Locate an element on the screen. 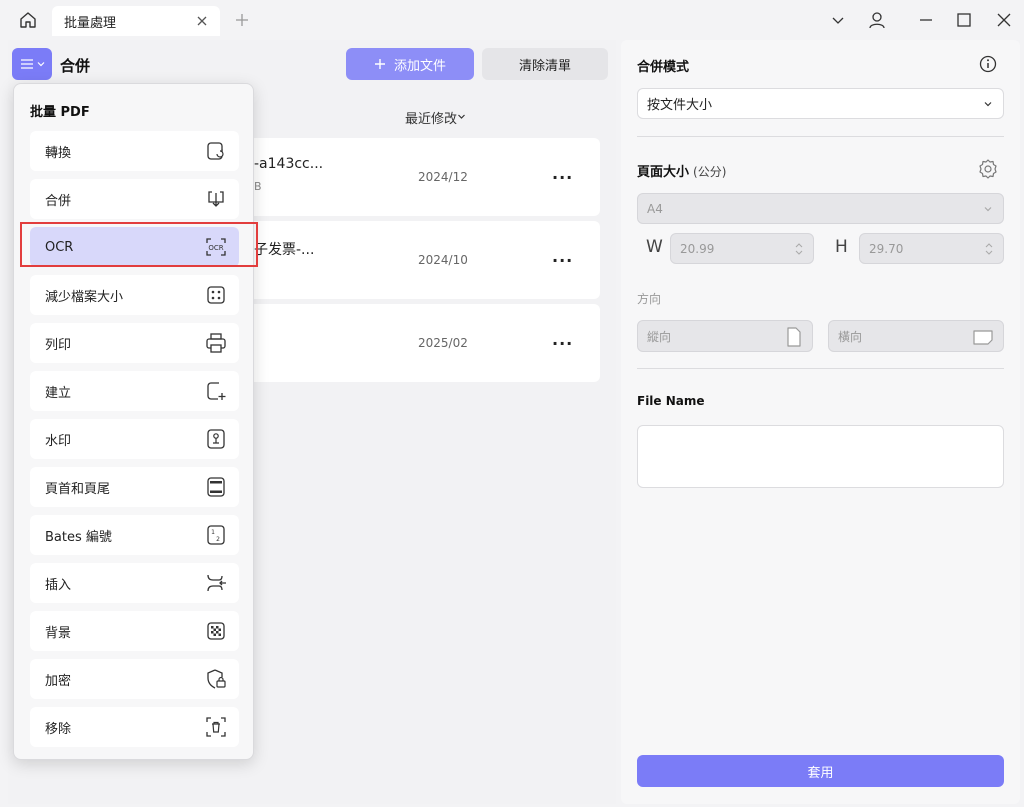  watermark-icon is located at coordinates (216, 439).